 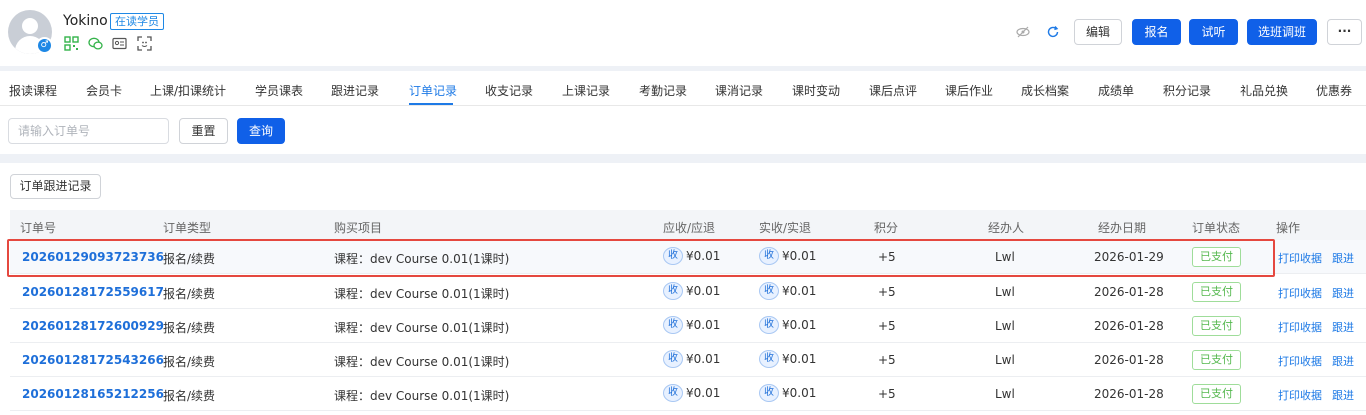 What do you see at coordinates (1023, 32) in the screenshot?
I see `eye-hidden-icon` at bounding box center [1023, 32].